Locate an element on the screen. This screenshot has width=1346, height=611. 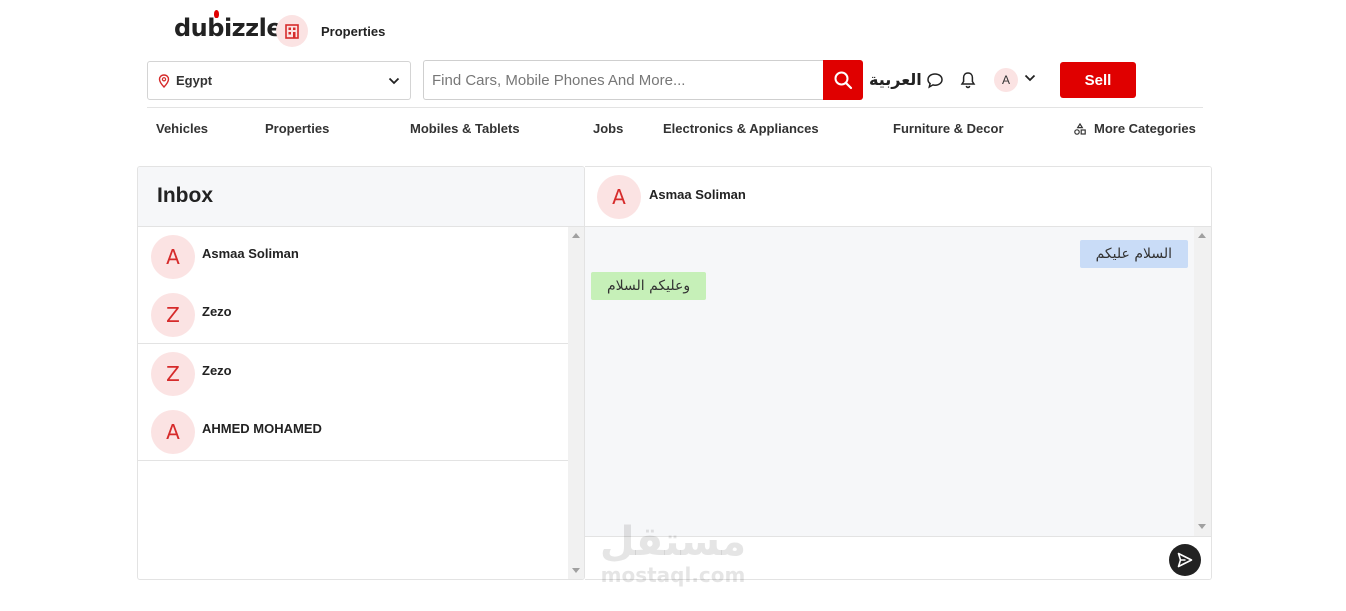
message-composer is located at coordinates (898, 557).